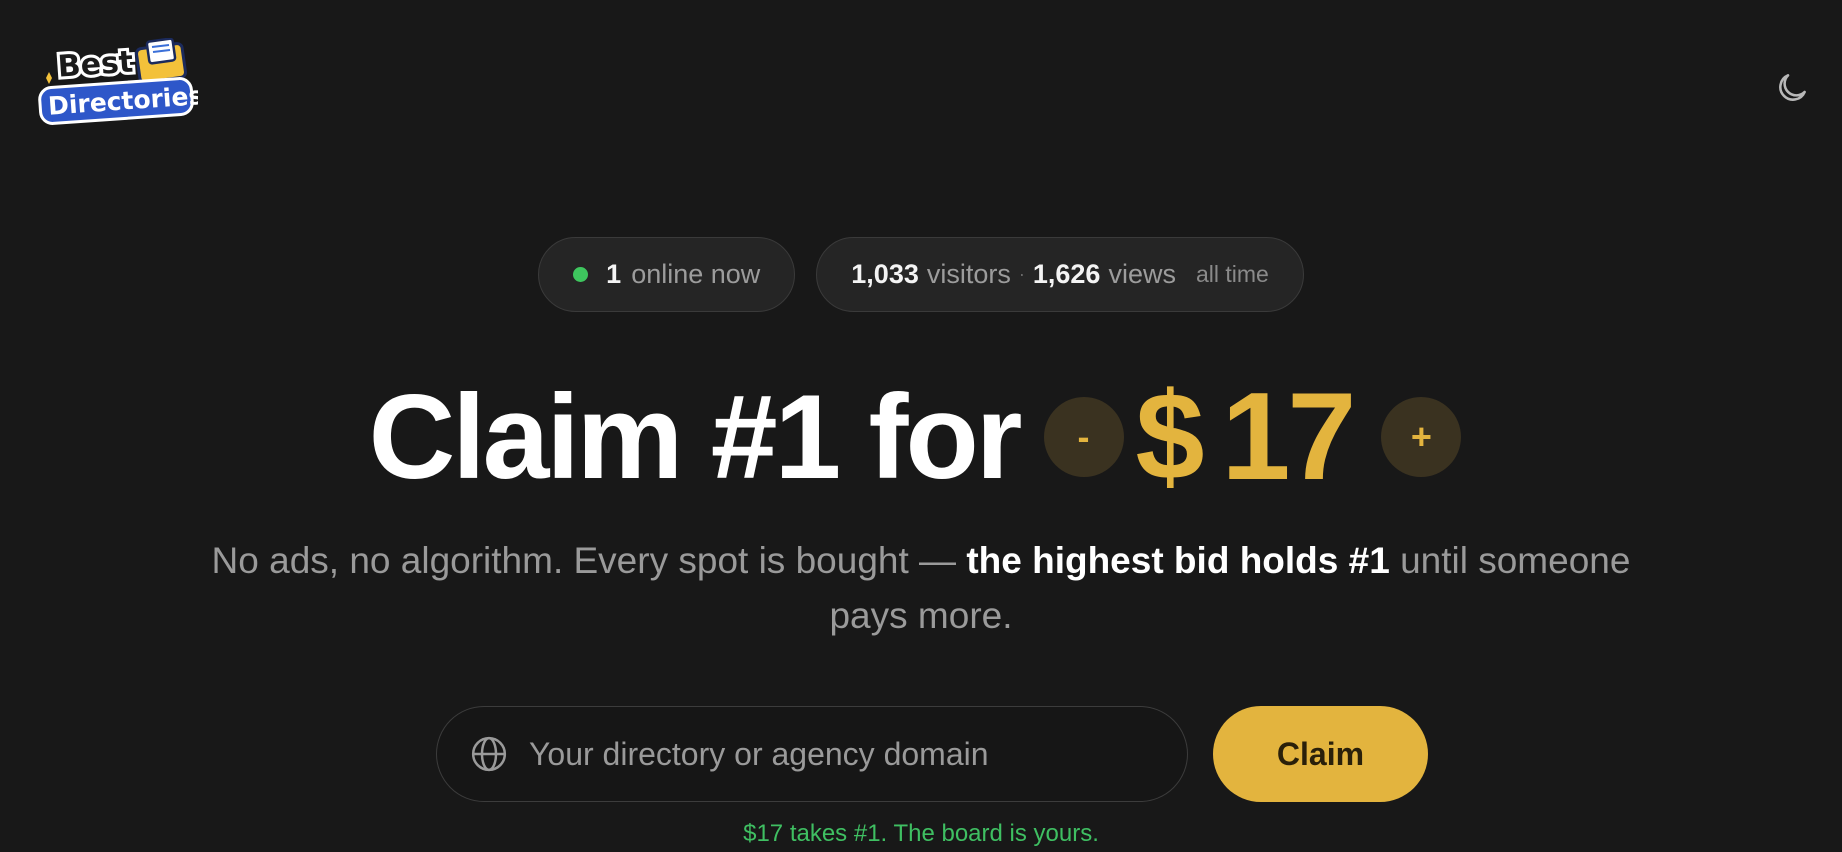 The image size is (1842, 852). I want to click on domain-input-wrapper, so click(812, 754).